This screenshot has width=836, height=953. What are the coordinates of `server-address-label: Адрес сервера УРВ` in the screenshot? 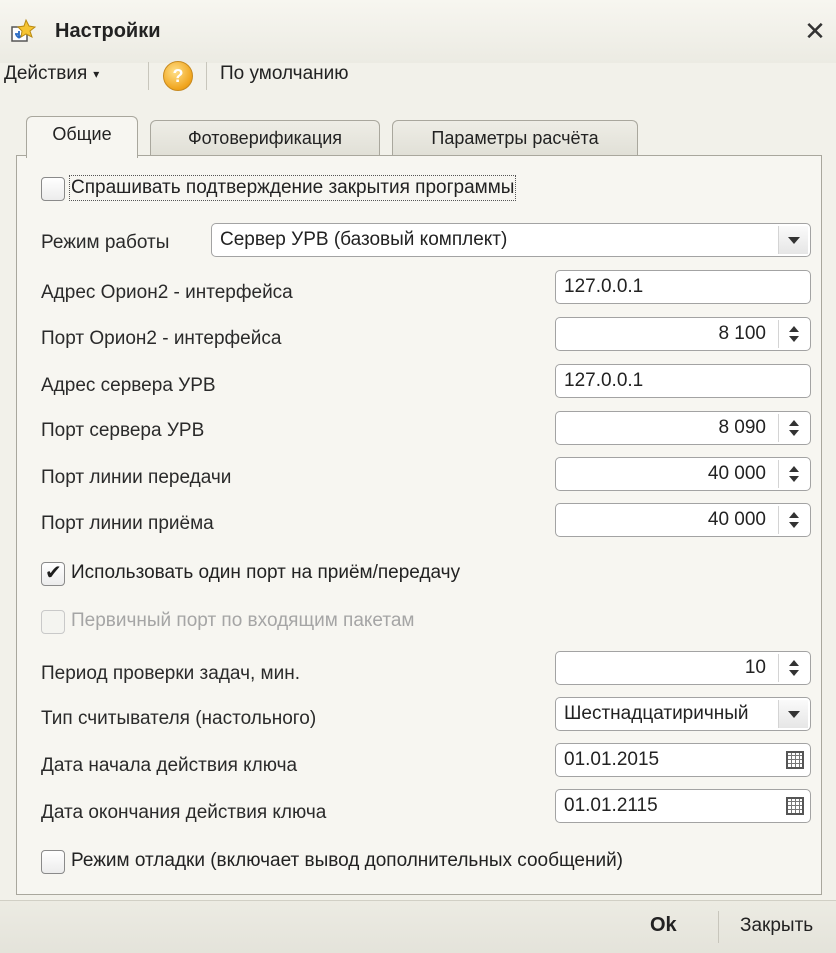 It's located at (128, 385).